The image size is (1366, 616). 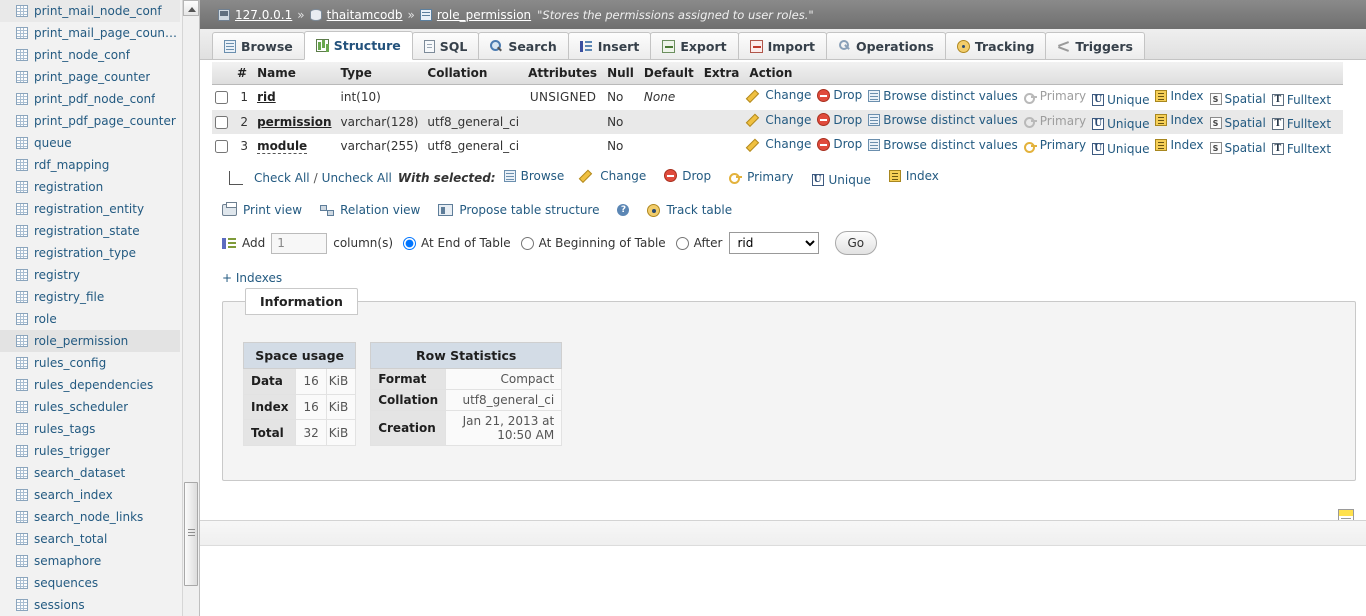 What do you see at coordinates (191, 534) in the screenshot?
I see `scrollbar-thumb` at bounding box center [191, 534].